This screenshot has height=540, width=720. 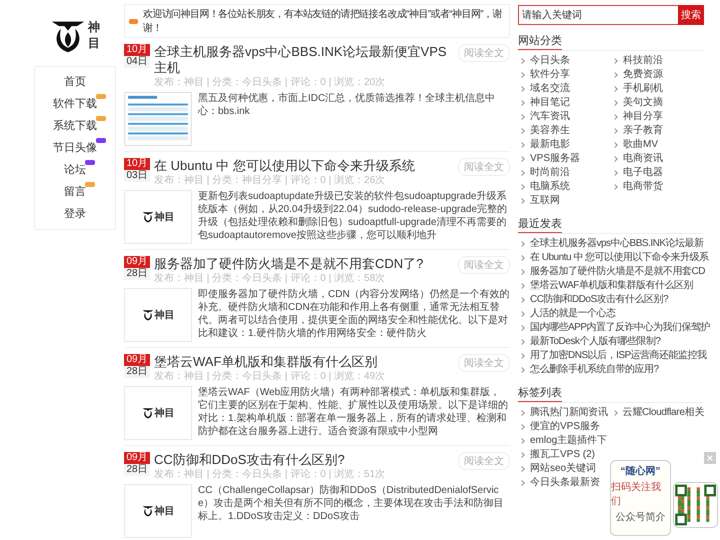 I want to click on category-link: 最新电影, so click(x=550, y=145).